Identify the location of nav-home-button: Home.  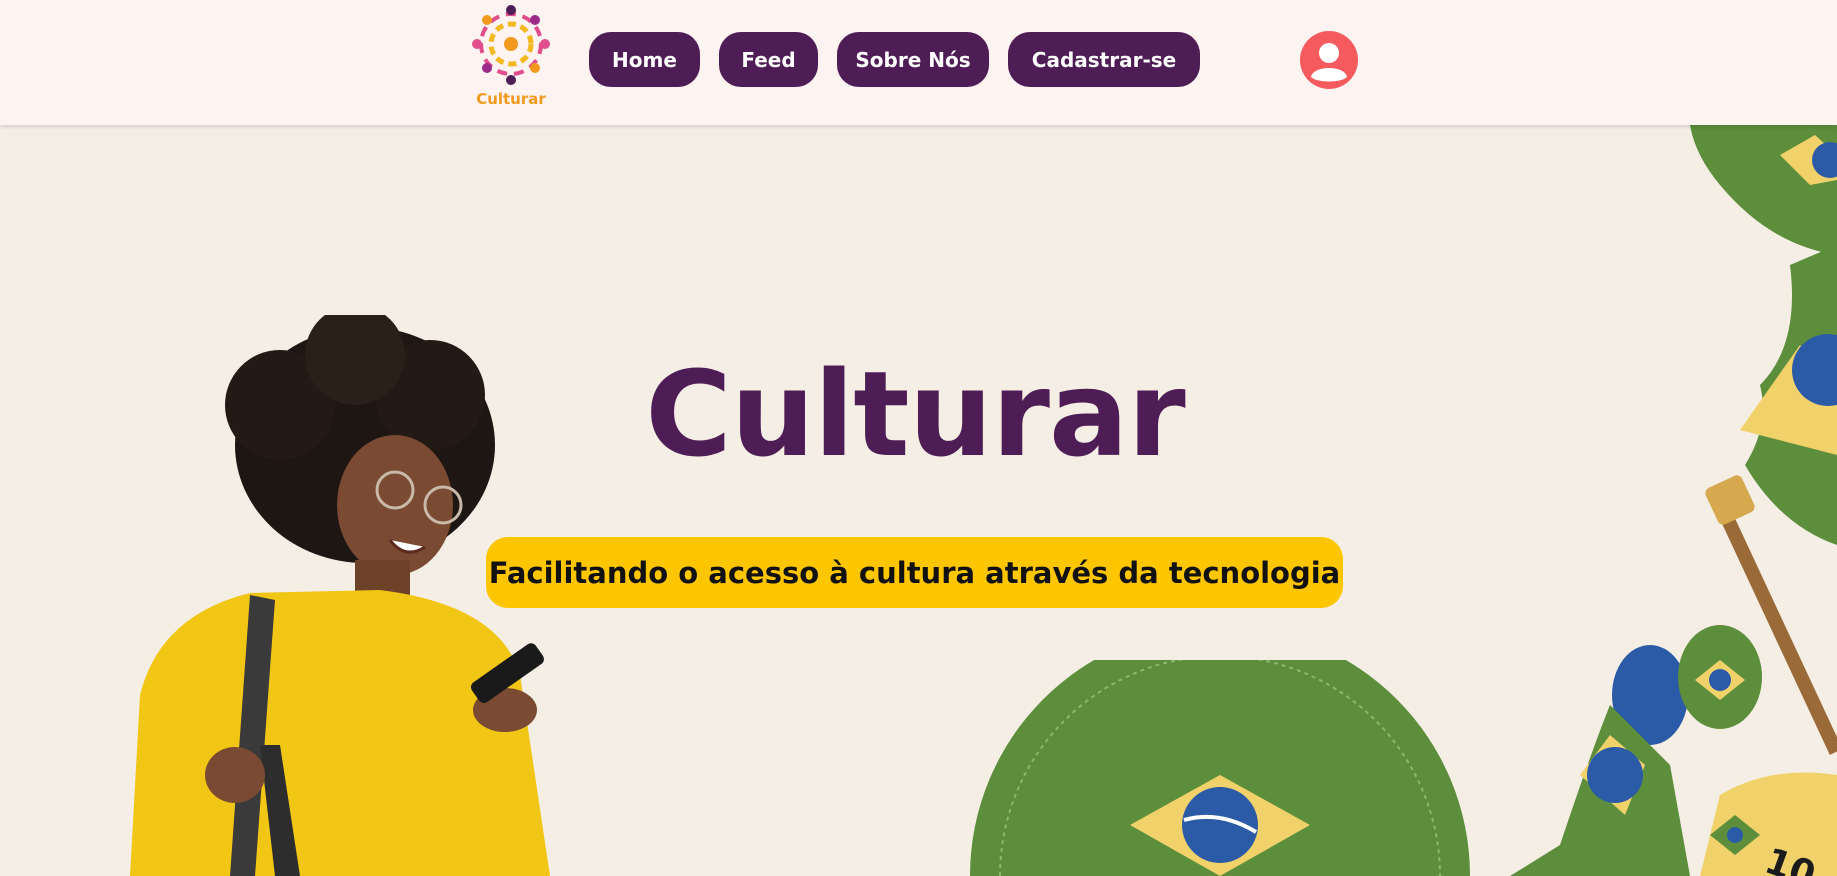
(644, 59).